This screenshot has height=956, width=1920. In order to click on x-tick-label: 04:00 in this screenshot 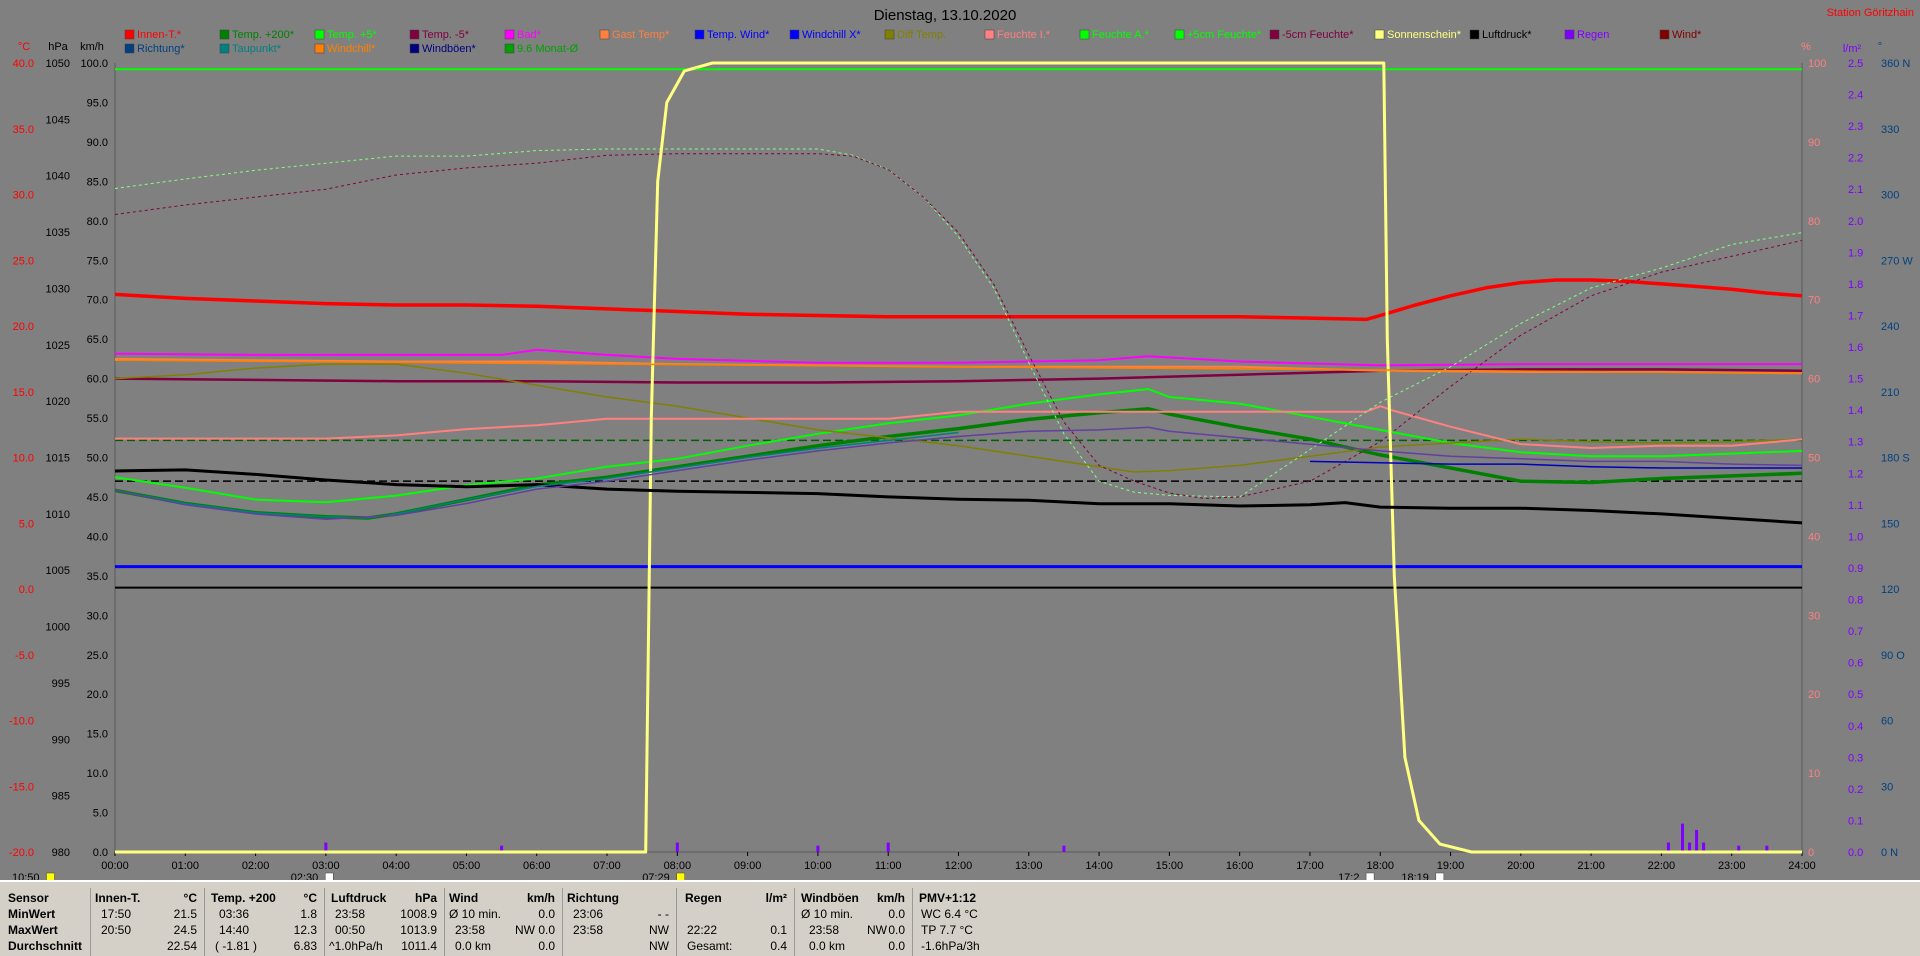, I will do `click(396, 866)`.